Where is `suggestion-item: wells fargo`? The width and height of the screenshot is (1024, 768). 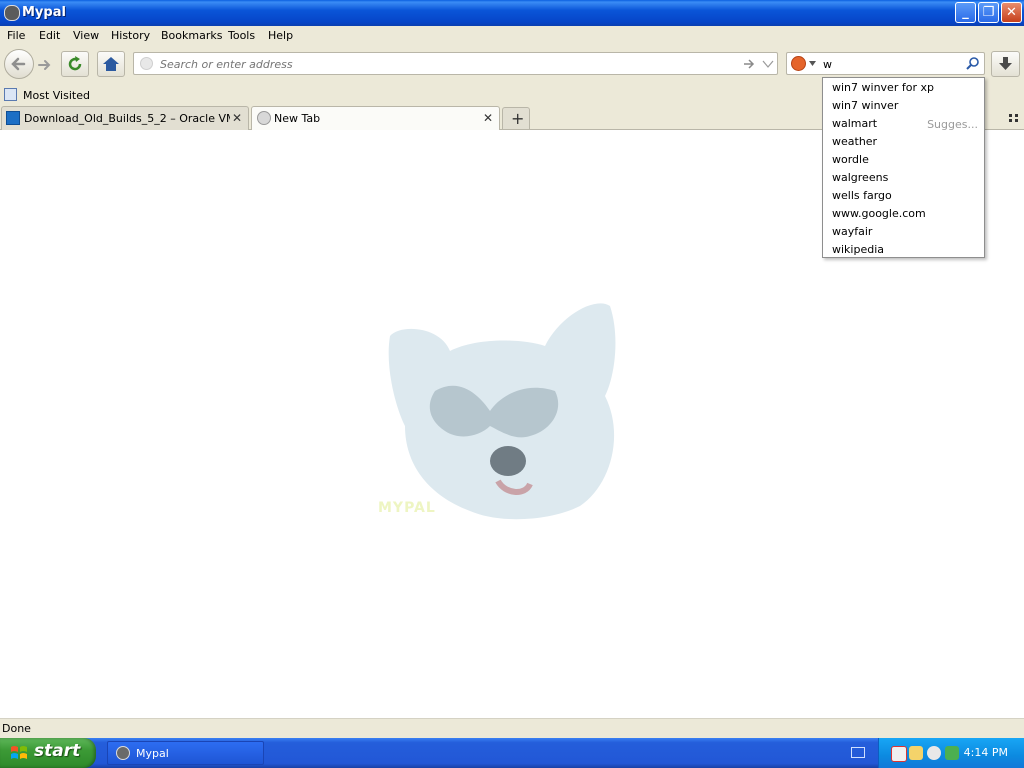
suggestion-item: wells fargo is located at coordinates (862, 195).